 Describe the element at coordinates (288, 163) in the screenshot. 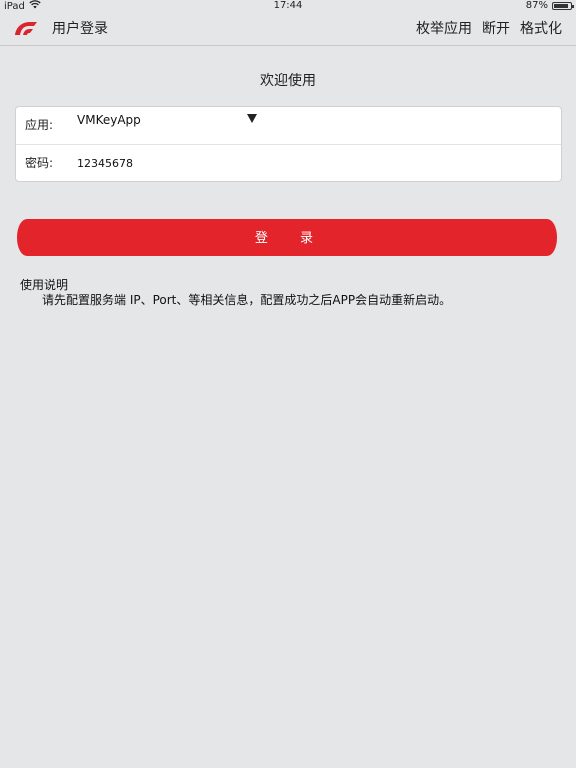

I see `password-row: 密码: 12345678` at that location.